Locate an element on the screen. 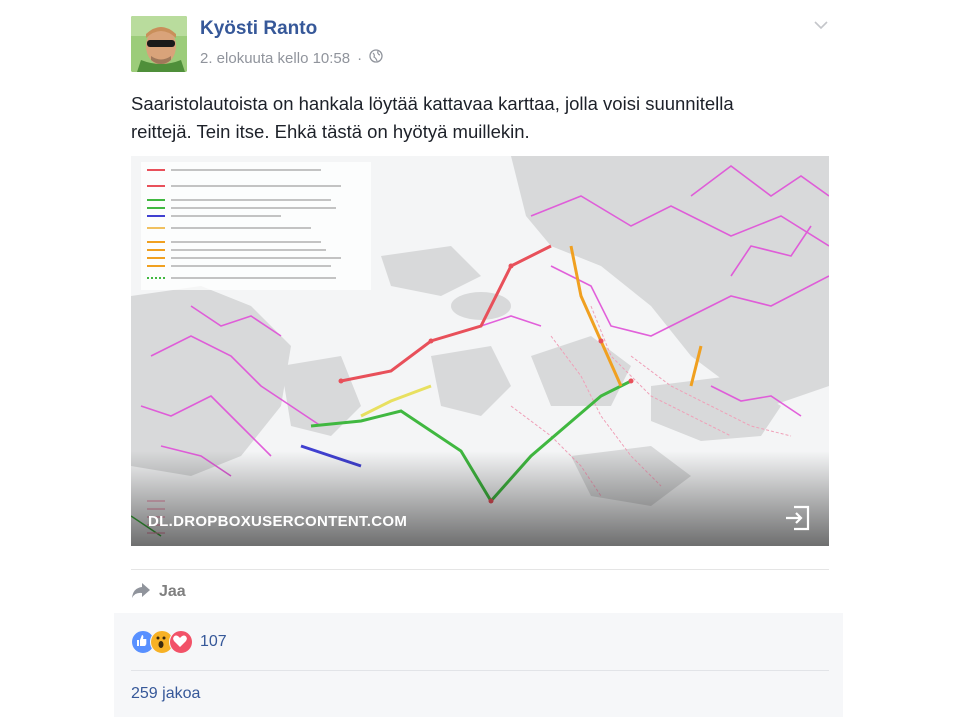 This screenshot has height=717, width=957. chevron-down-icon is located at coordinates (821, 25).